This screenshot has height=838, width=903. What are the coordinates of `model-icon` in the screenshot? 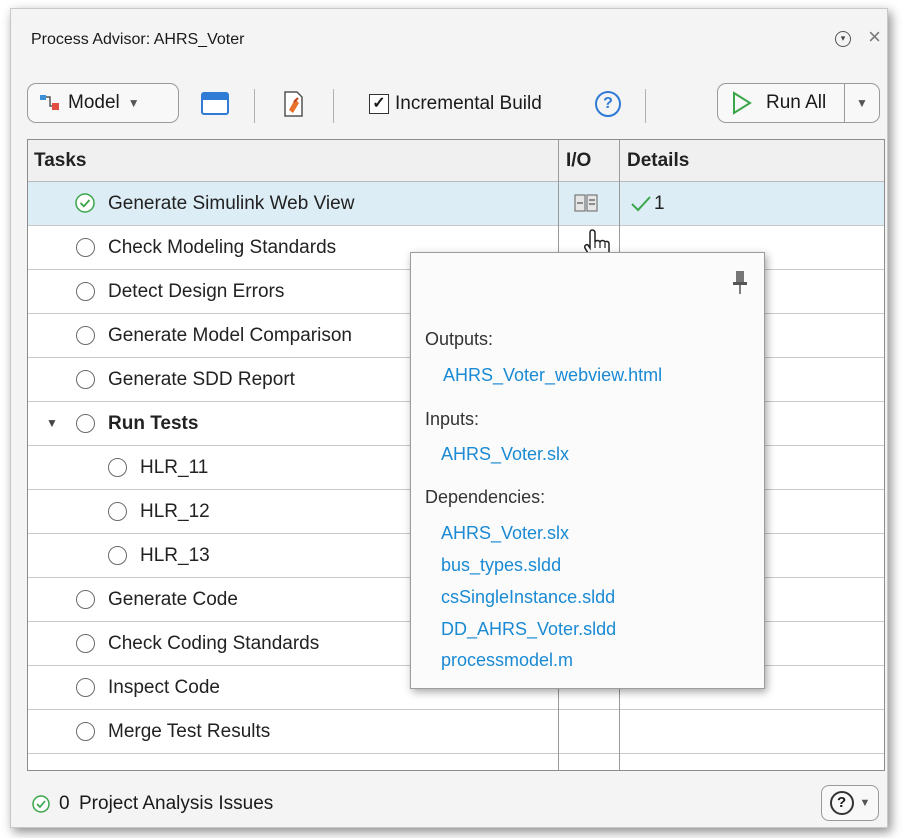 It's located at (49, 102).